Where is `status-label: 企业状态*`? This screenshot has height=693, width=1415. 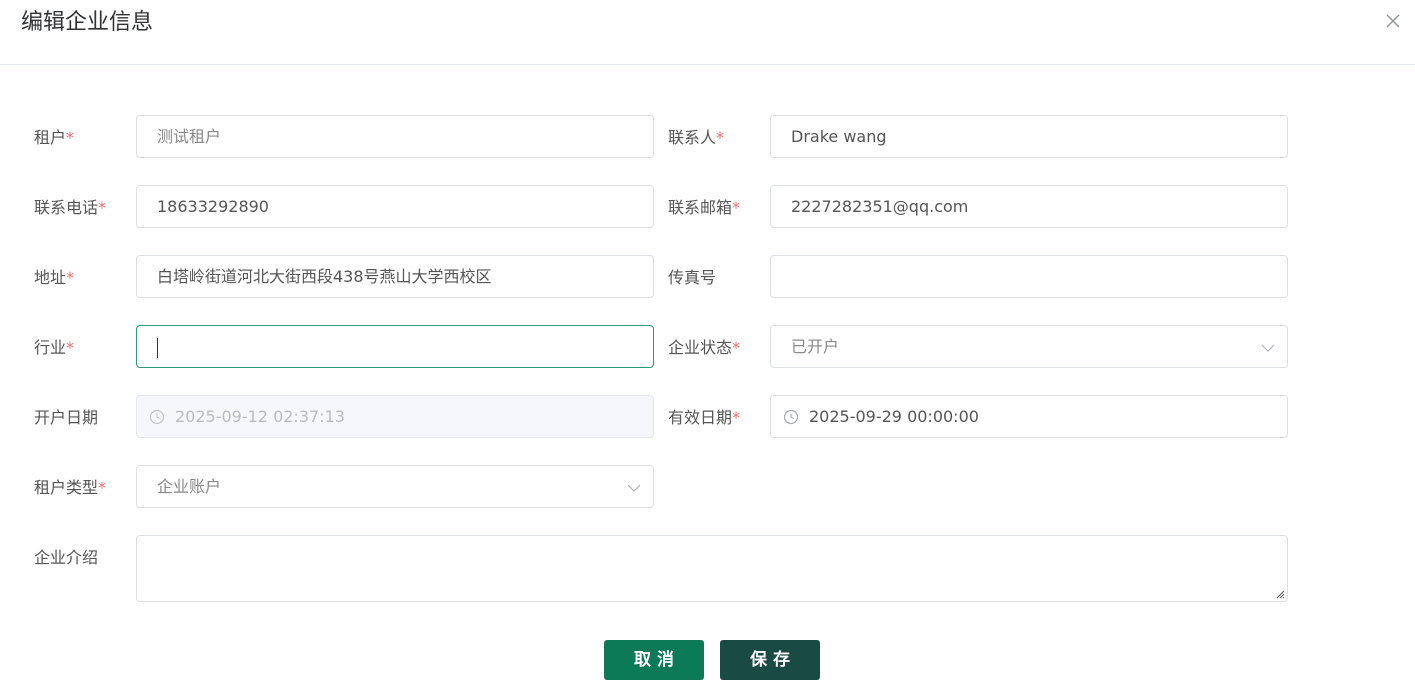 status-label: 企业状态* is located at coordinates (704, 348).